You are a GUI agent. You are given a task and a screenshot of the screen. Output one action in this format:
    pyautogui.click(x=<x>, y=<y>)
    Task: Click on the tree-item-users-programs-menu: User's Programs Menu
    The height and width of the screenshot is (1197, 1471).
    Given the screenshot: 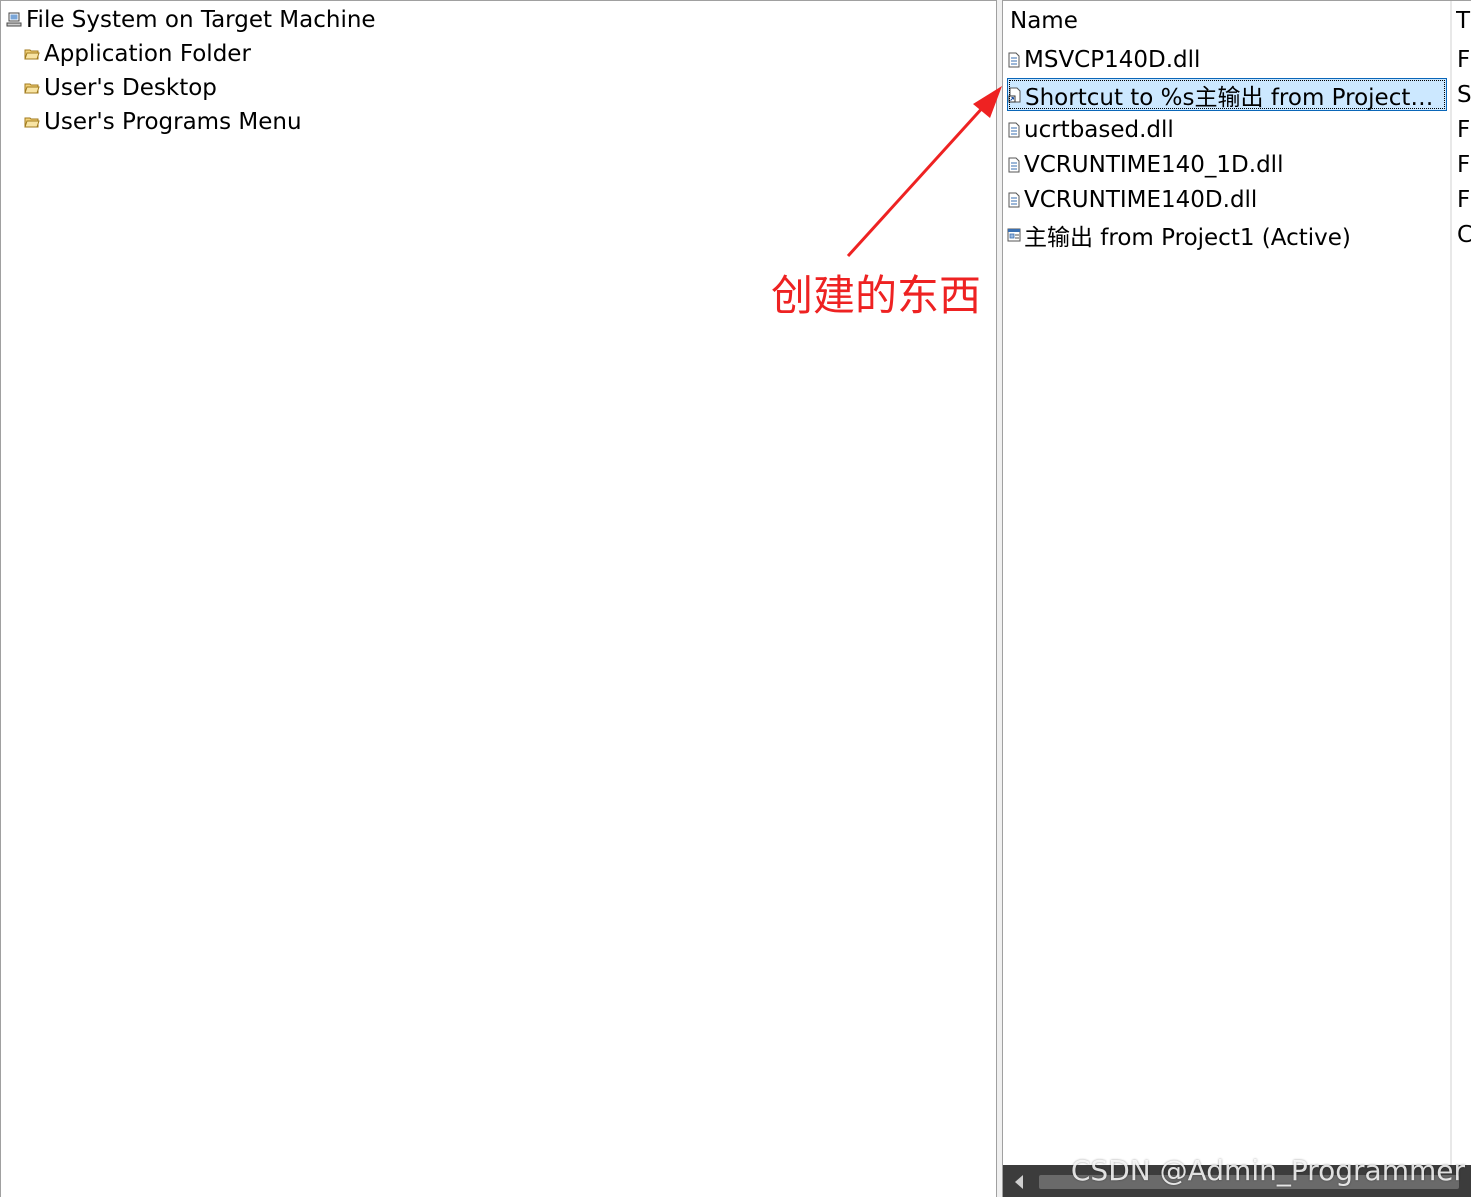 What is the action you would take?
    pyautogui.click(x=163, y=122)
    